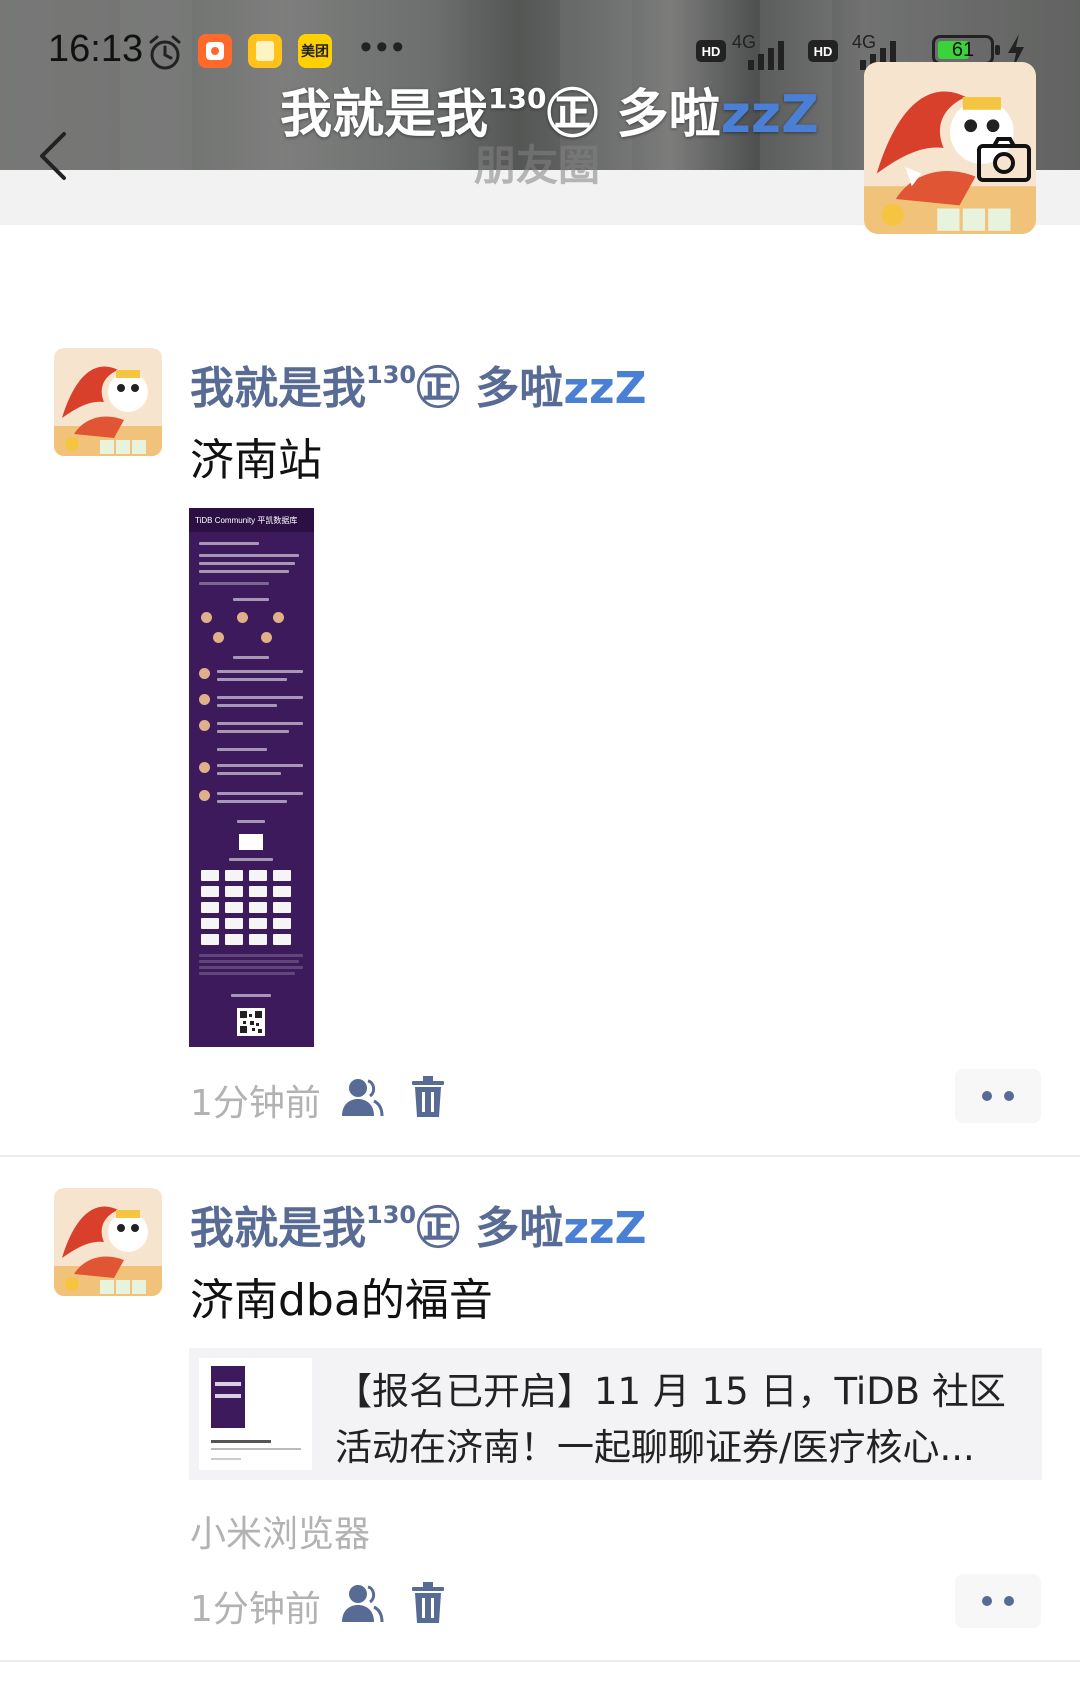  What do you see at coordinates (341, 1300) in the screenshot?
I see `post-text: 济南dba的福音` at bounding box center [341, 1300].